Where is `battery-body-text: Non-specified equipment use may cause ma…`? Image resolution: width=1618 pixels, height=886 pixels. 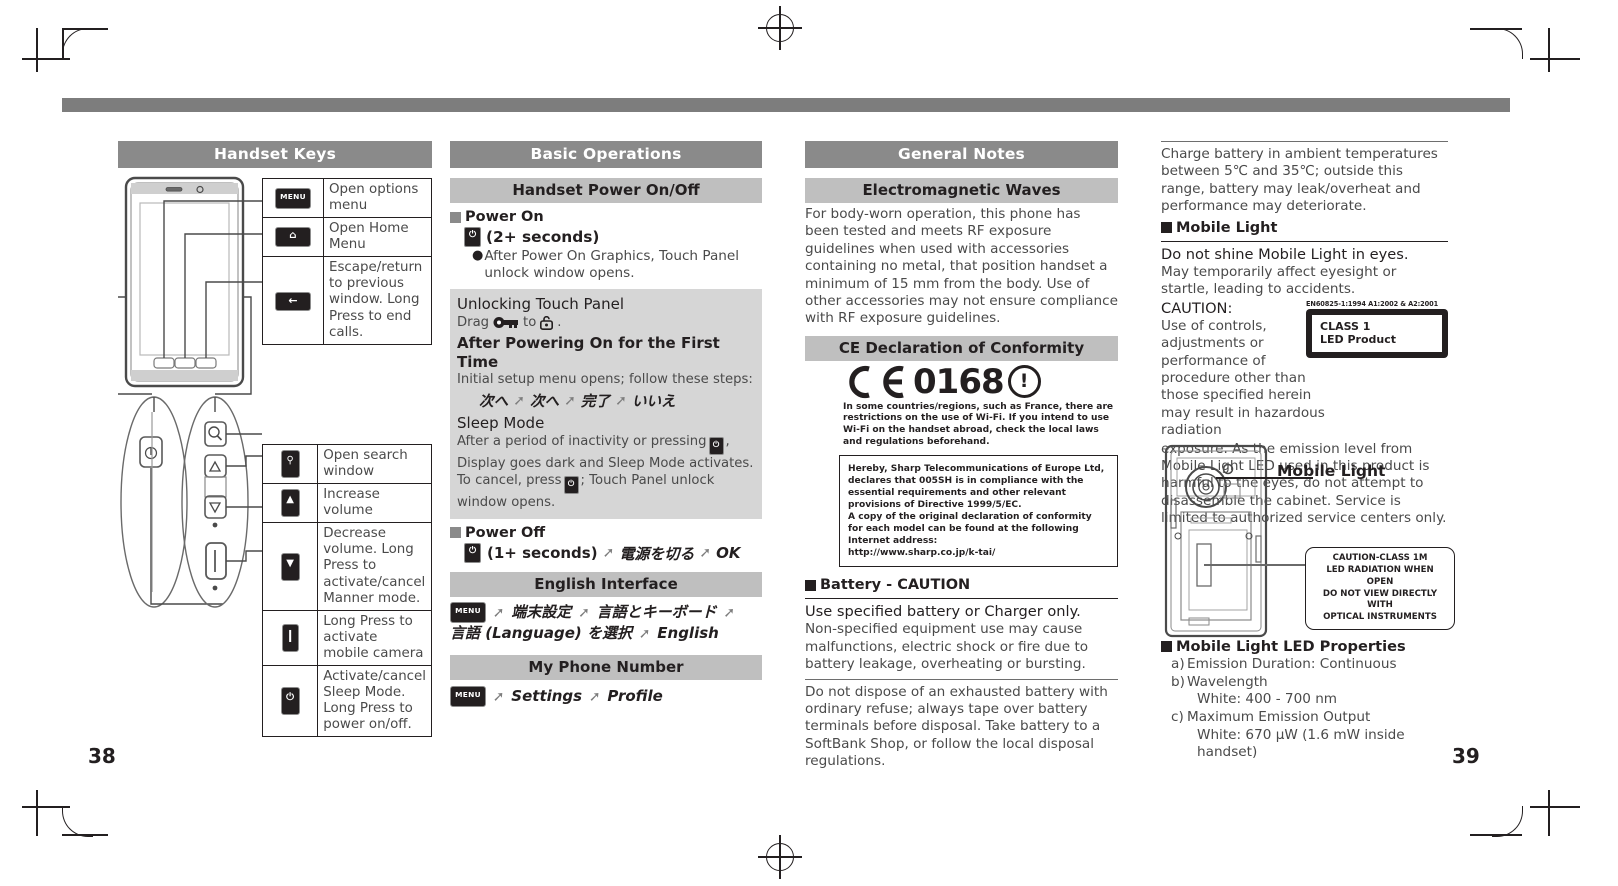
battery-body-text: Non-specified equipment use may cause ma… is located at coordinates (947, 647).